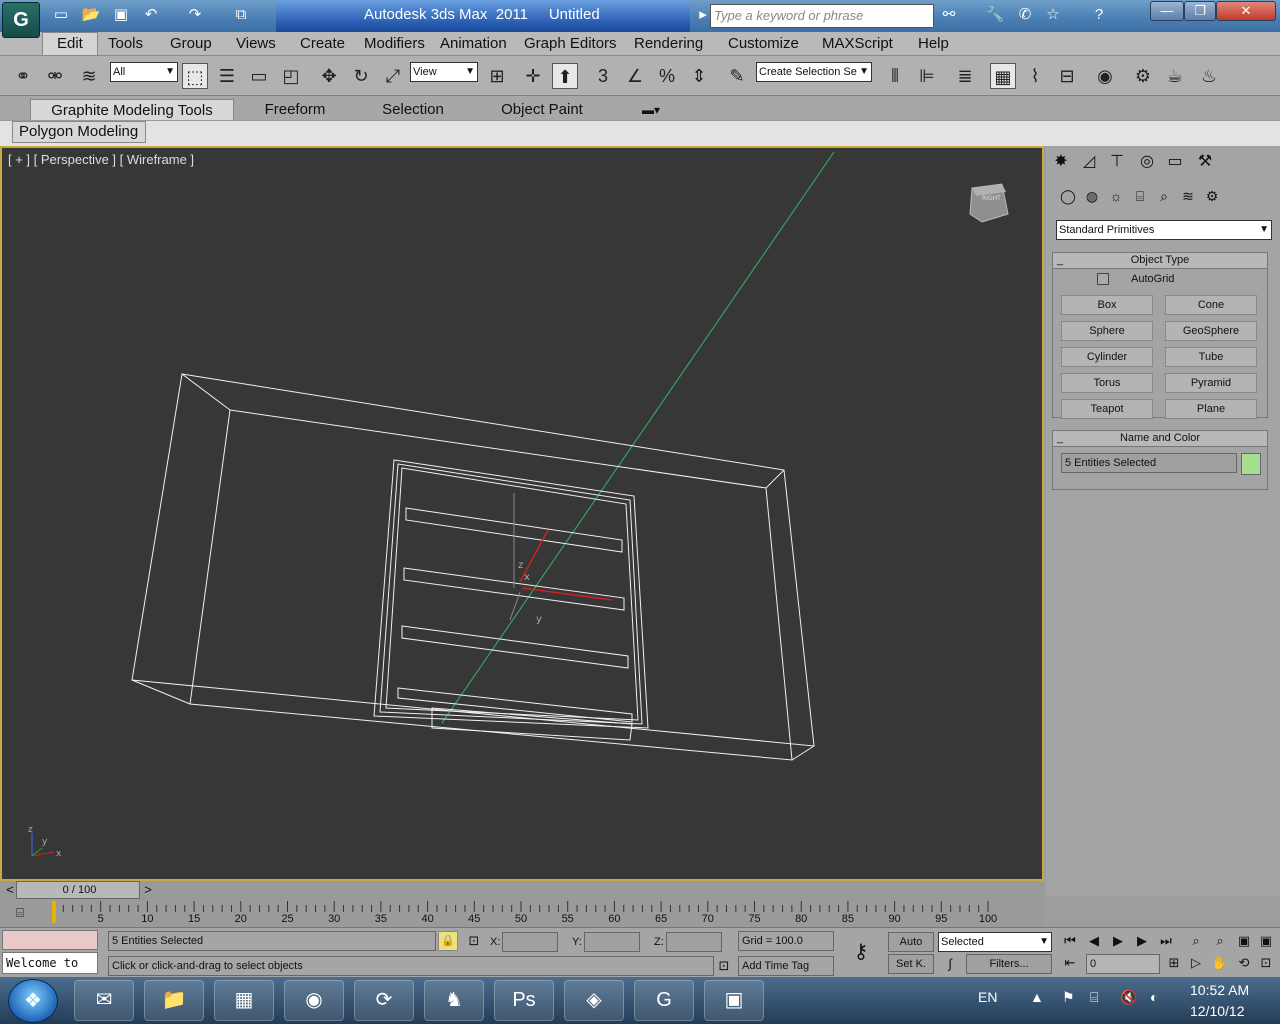 Image resolution: width=1280 pixels, height=1024 pixels. What do you see at coordinates (989, 203) in the screenshot?
I see `viewcube` at bounding box center [989, 203].